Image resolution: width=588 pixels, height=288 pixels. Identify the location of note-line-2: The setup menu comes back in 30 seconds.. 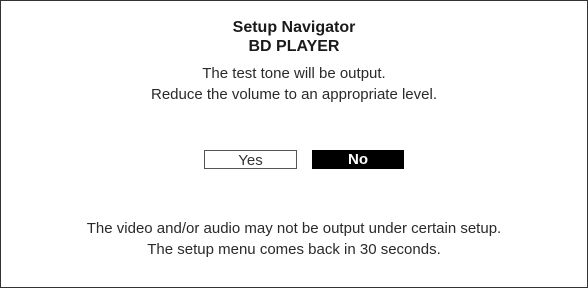
(294, 249).